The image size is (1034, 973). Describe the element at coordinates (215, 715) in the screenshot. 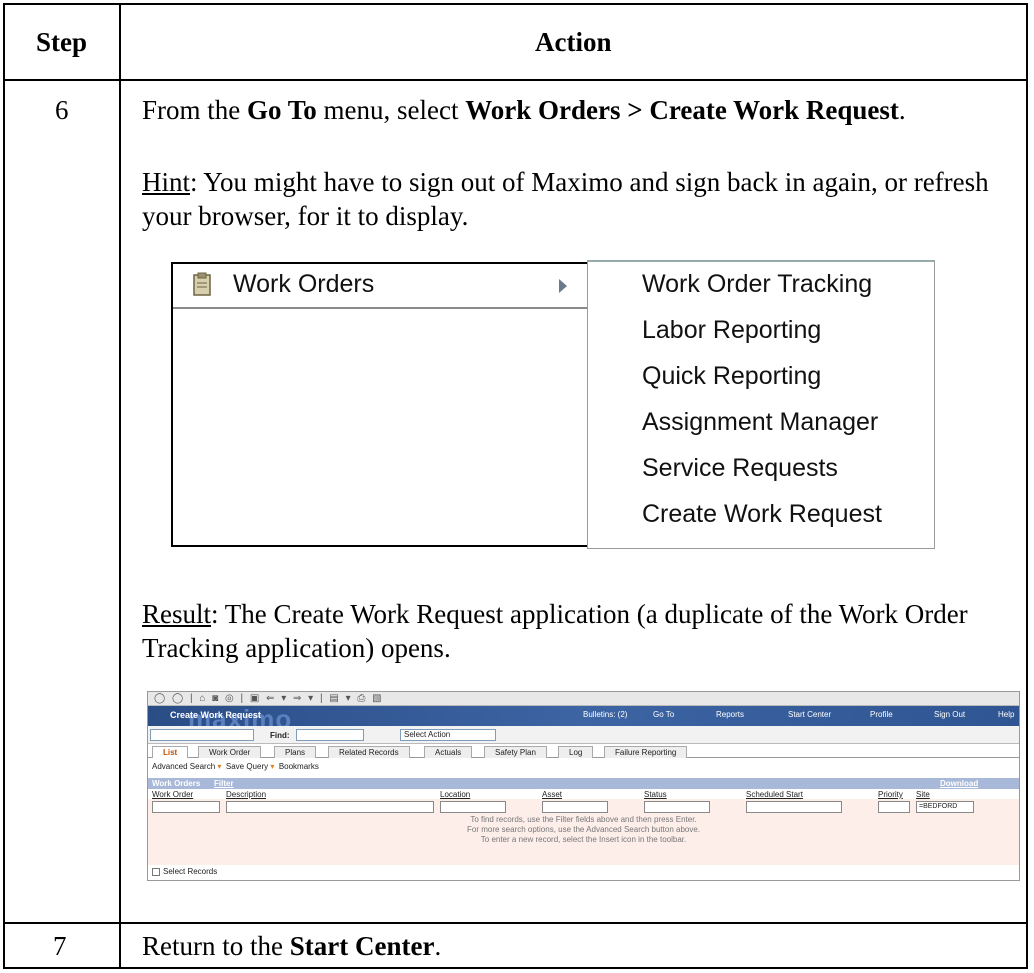

I see `app-title: Create Work Request` at that location.